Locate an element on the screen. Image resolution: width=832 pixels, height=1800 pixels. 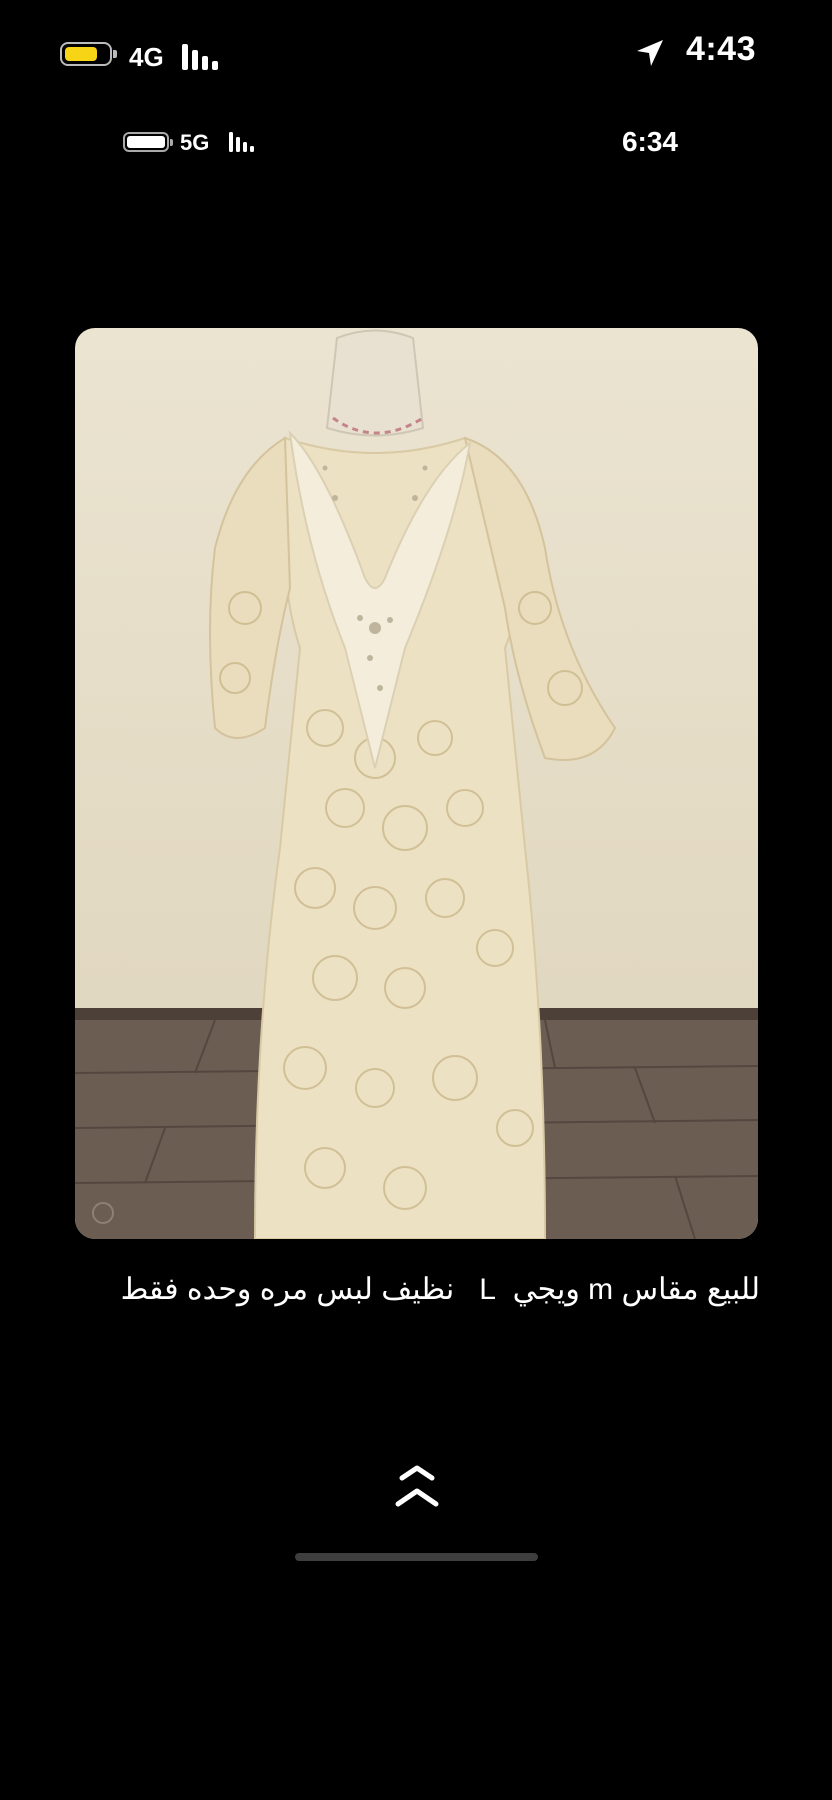
network-type-label: 5G is located at coordinates (195, 142).